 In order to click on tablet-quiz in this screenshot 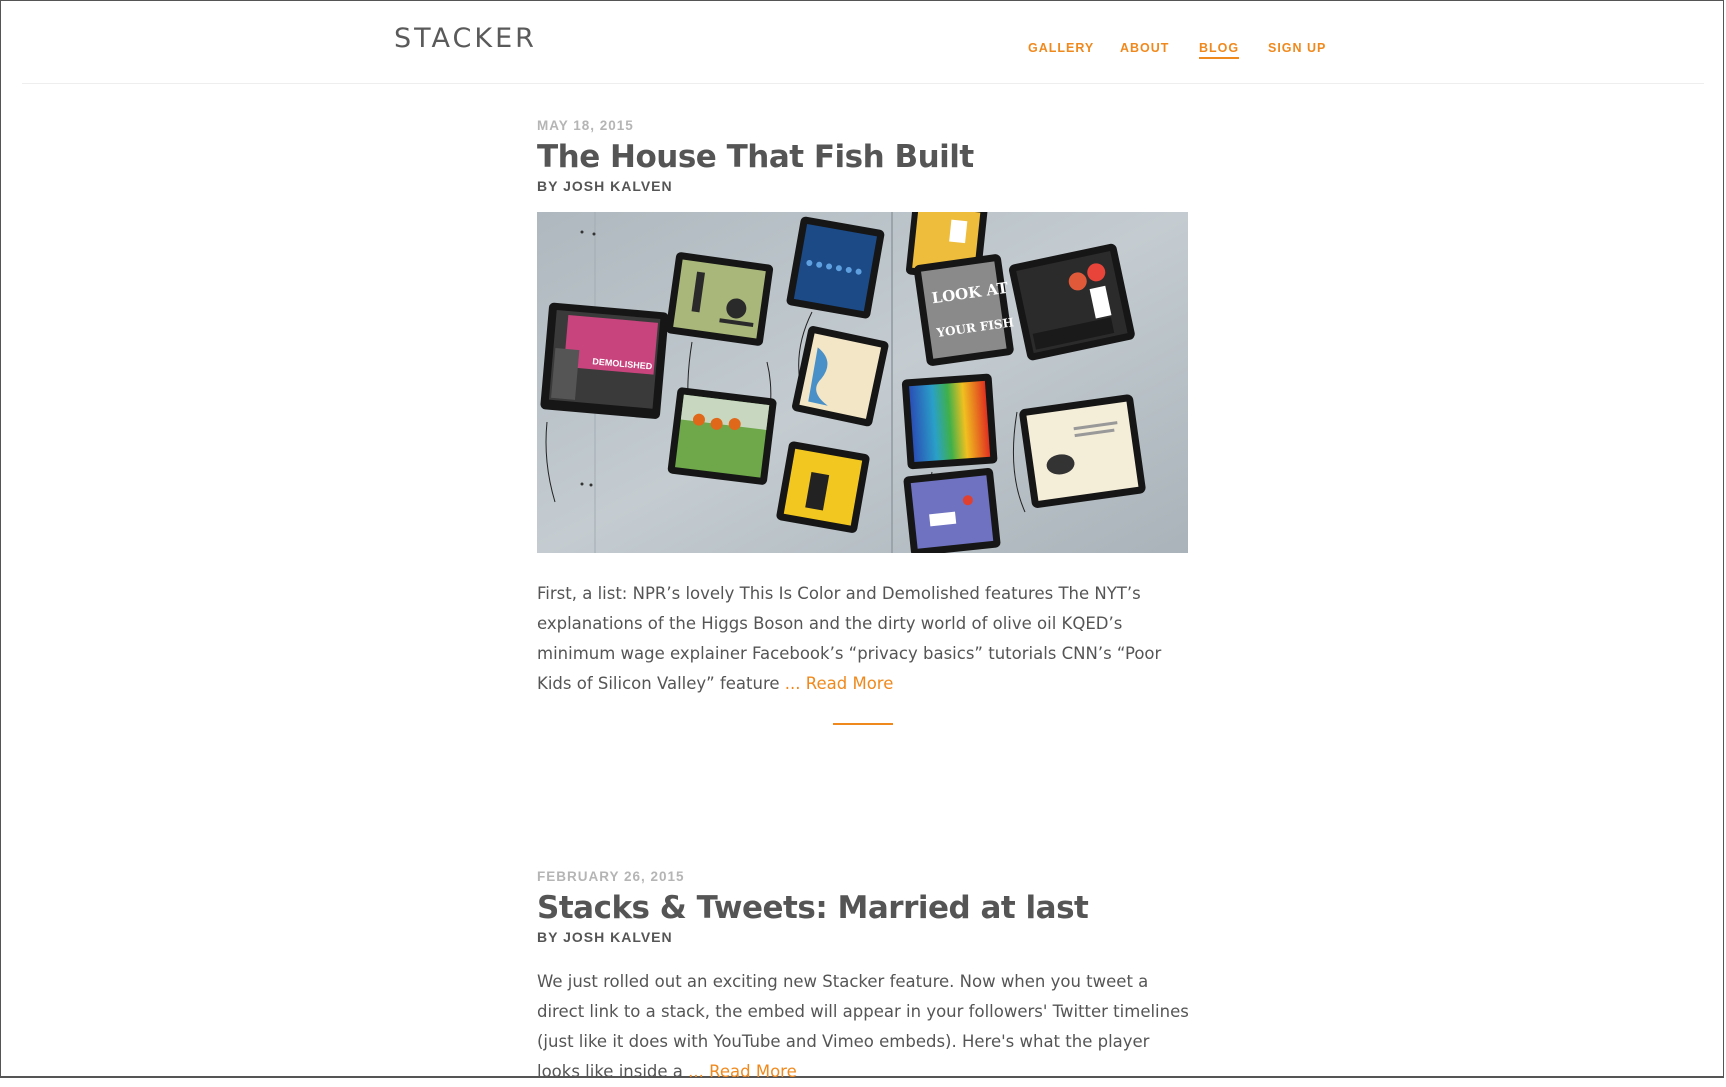, I will do `click(835, 267)`.